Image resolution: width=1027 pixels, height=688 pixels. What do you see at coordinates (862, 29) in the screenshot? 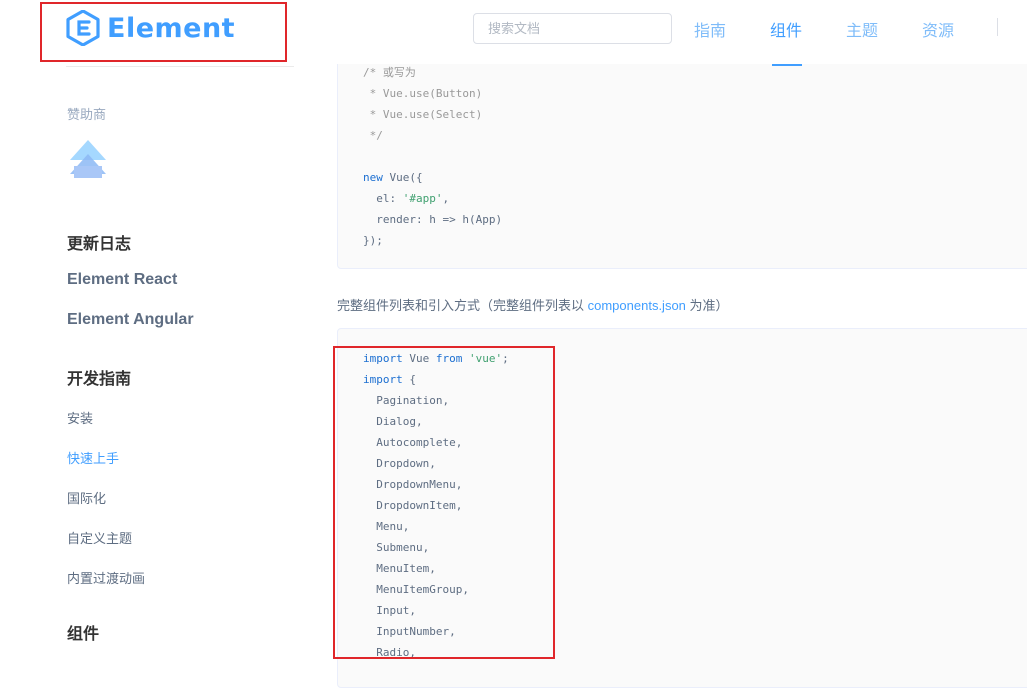
I see `nav-theme: 主题` at bounding box center [862, 29].